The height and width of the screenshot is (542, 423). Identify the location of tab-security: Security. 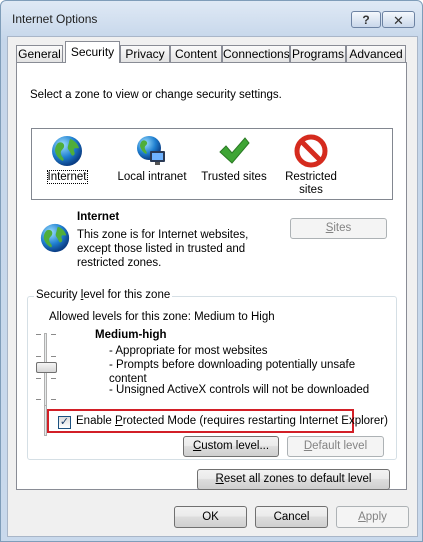
(92, 52).